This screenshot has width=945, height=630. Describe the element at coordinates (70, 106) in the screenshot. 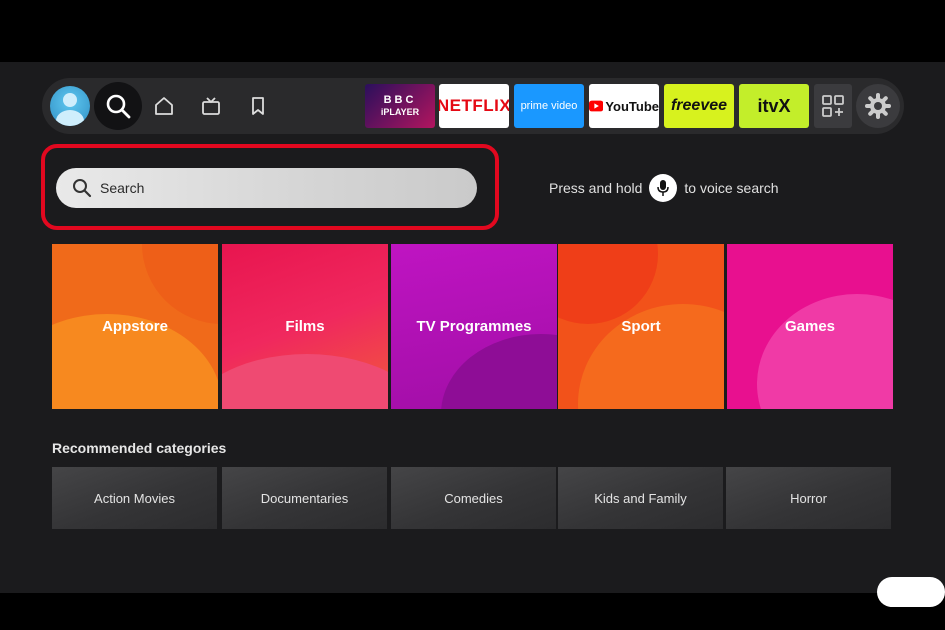

I see `profile-avatar-icon` at that location.